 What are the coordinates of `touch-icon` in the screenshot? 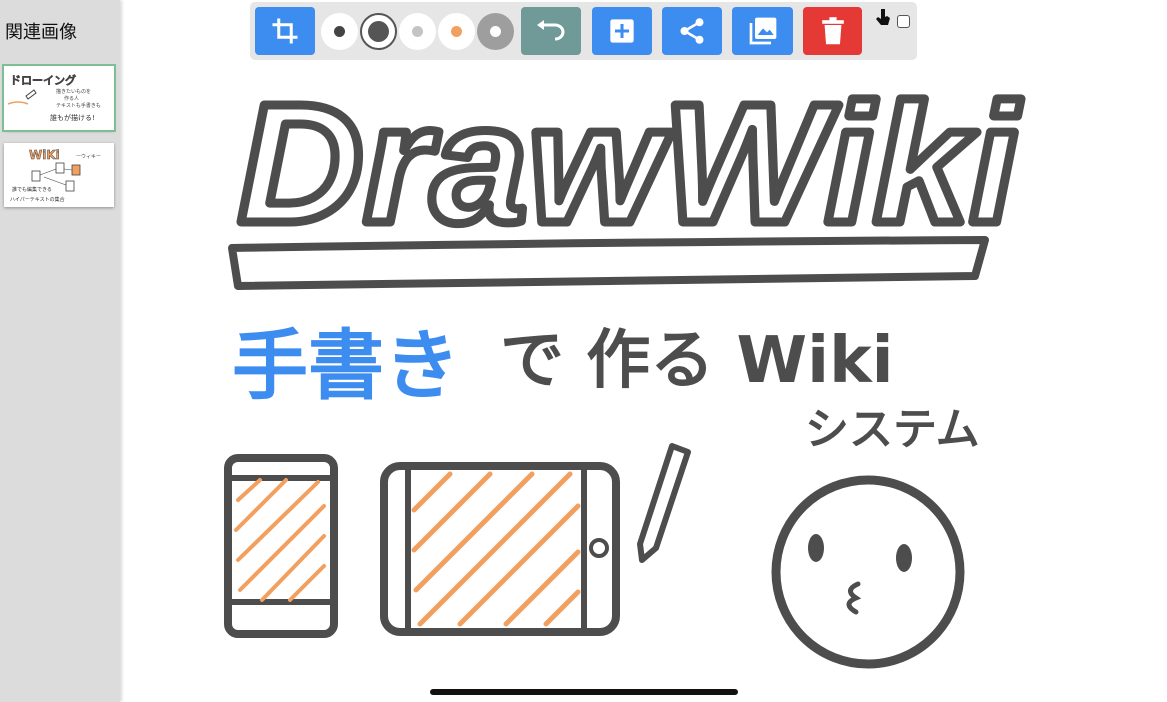 It's located at (883, 17).